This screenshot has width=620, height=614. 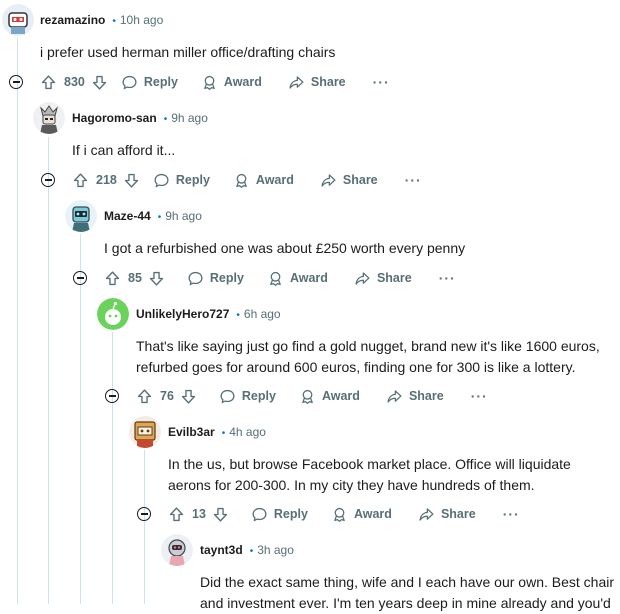 I want to click on comment-actions: 85 Reply Award Share ···, so click(x=280, y=278).